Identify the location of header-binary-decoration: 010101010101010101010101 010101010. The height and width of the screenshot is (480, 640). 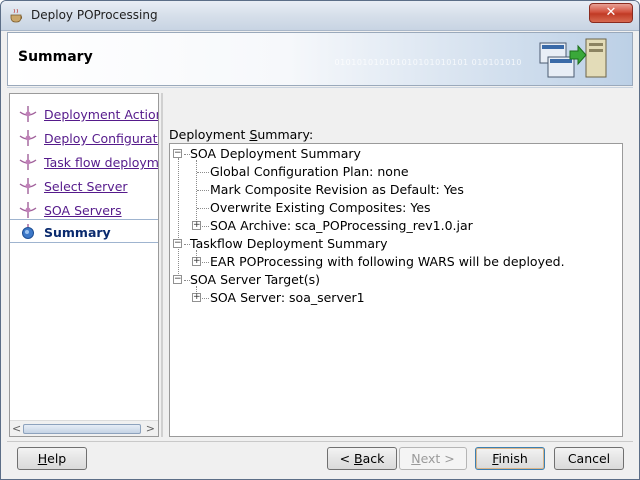
(428, 62).